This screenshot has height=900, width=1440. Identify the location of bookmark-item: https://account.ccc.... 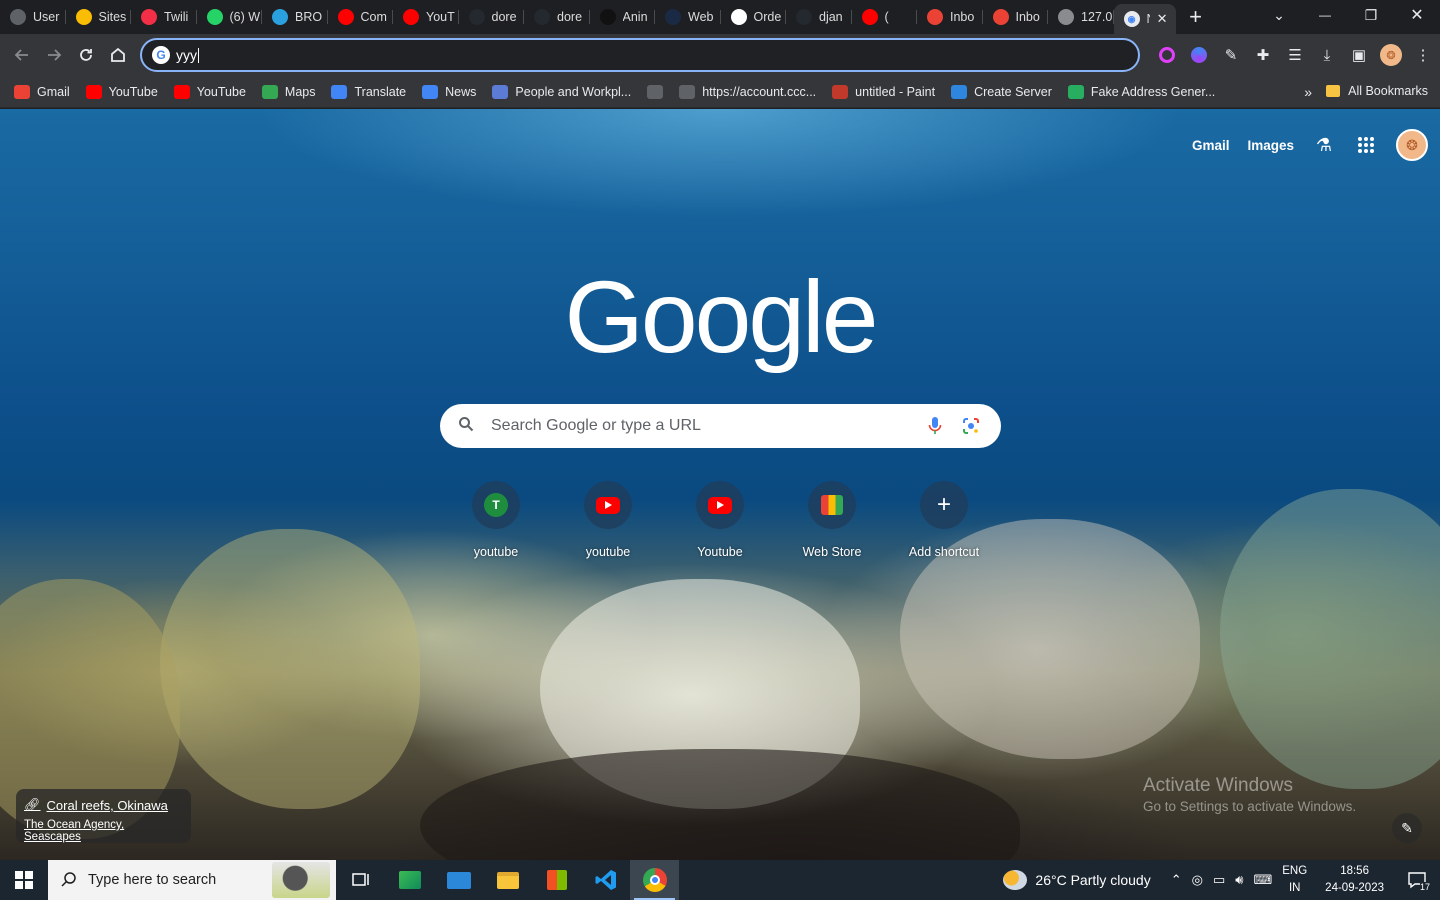
(747, 91).